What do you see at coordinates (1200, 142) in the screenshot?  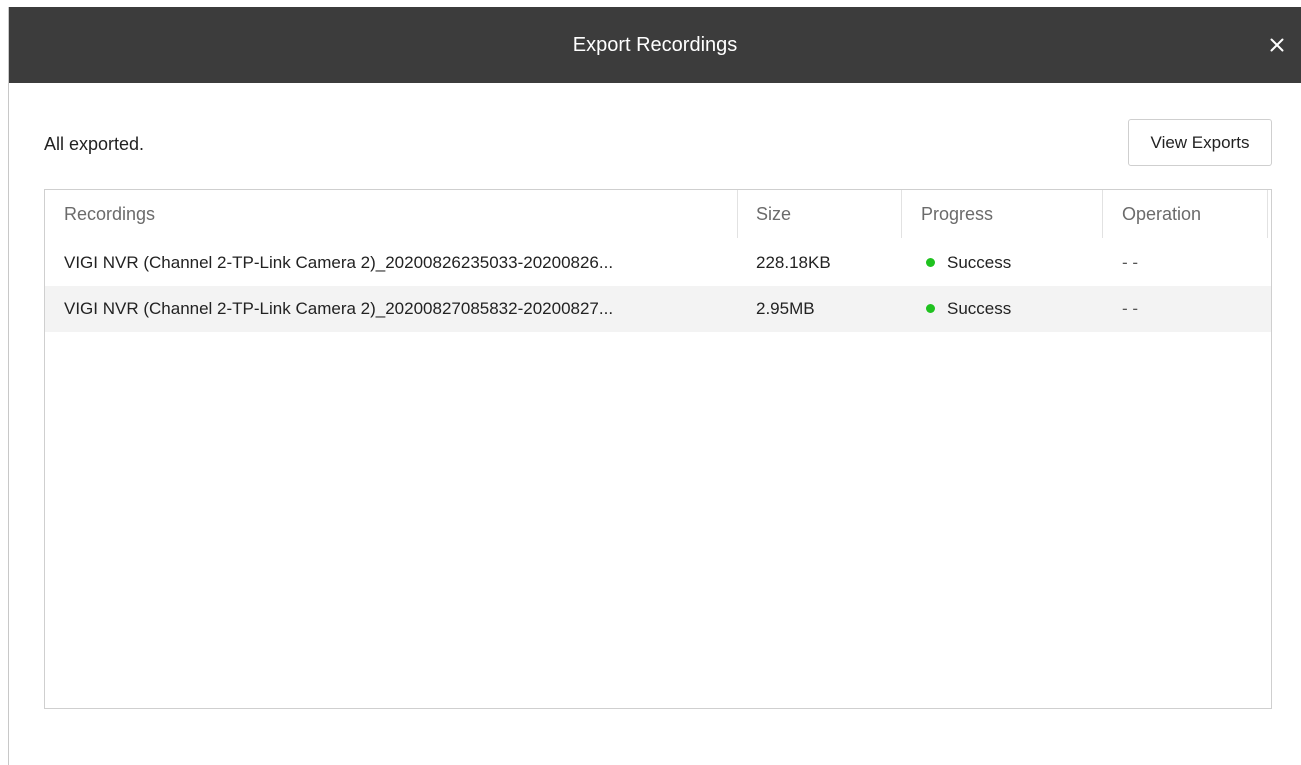 I see `view-exports-button: View Exports` at bounding box center [1200, 142].